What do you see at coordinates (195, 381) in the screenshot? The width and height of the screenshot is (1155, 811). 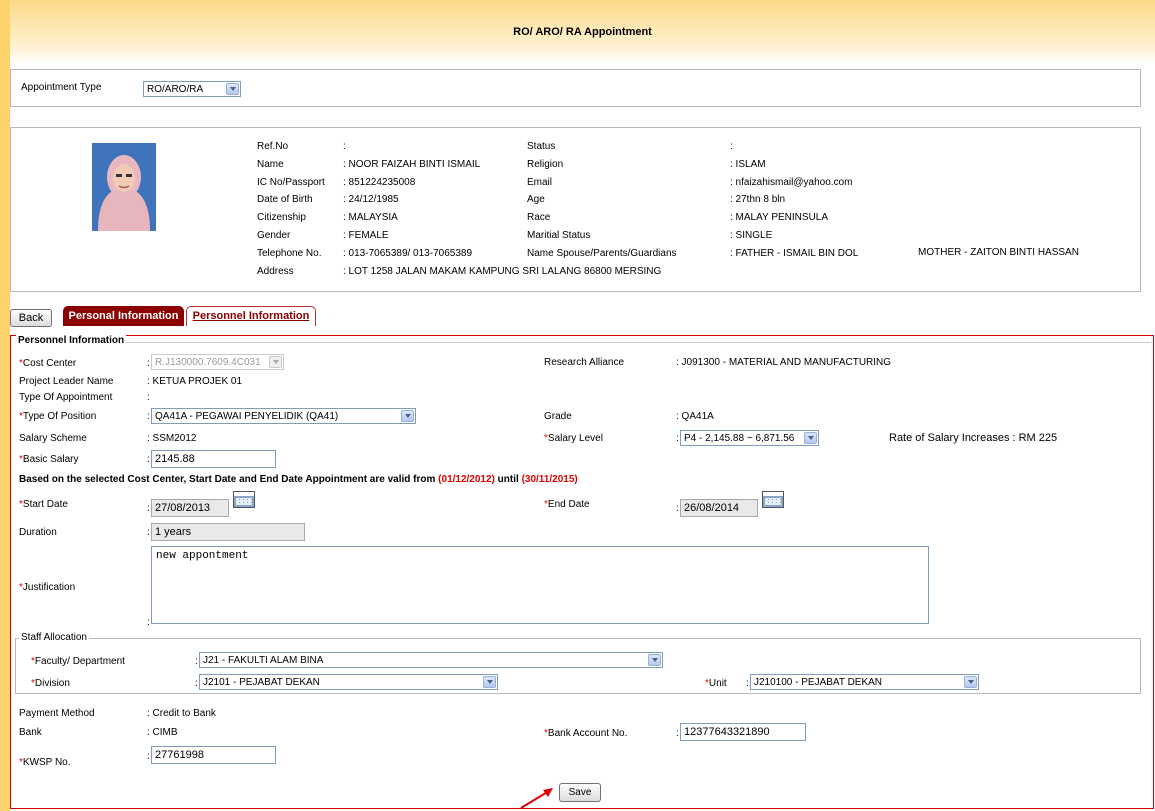 I see `project-leader-value: : KETUA PROJEK 01` at bounding box center [195, 381].